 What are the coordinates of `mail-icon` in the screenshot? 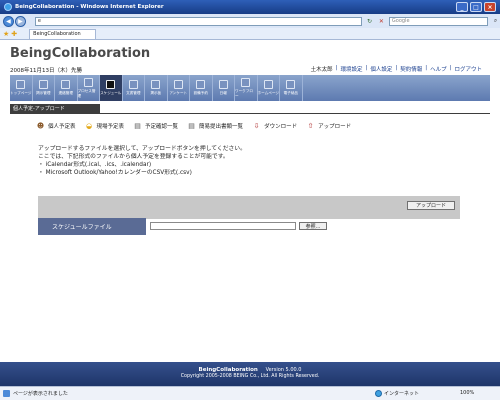 It's located at (66, 84).